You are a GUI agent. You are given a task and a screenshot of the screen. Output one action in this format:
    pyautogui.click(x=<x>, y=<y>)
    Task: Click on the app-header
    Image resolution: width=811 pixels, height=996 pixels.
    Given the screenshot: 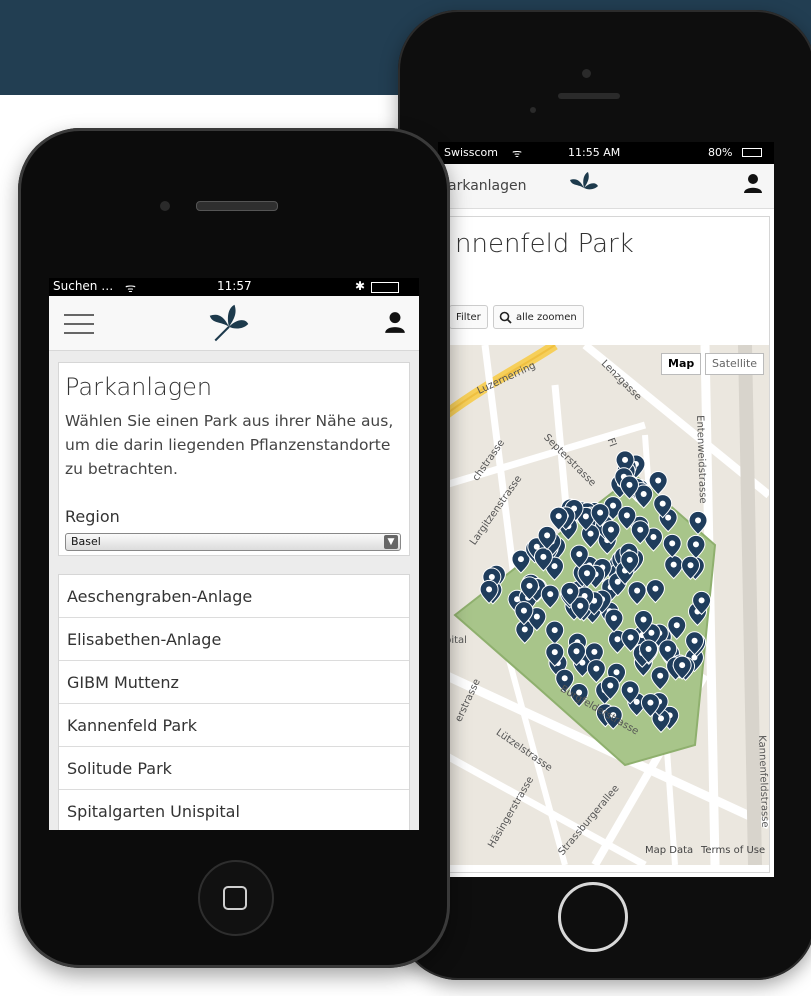 What is the action you would take?
    pyautogui.click(x=234, y=323)
    